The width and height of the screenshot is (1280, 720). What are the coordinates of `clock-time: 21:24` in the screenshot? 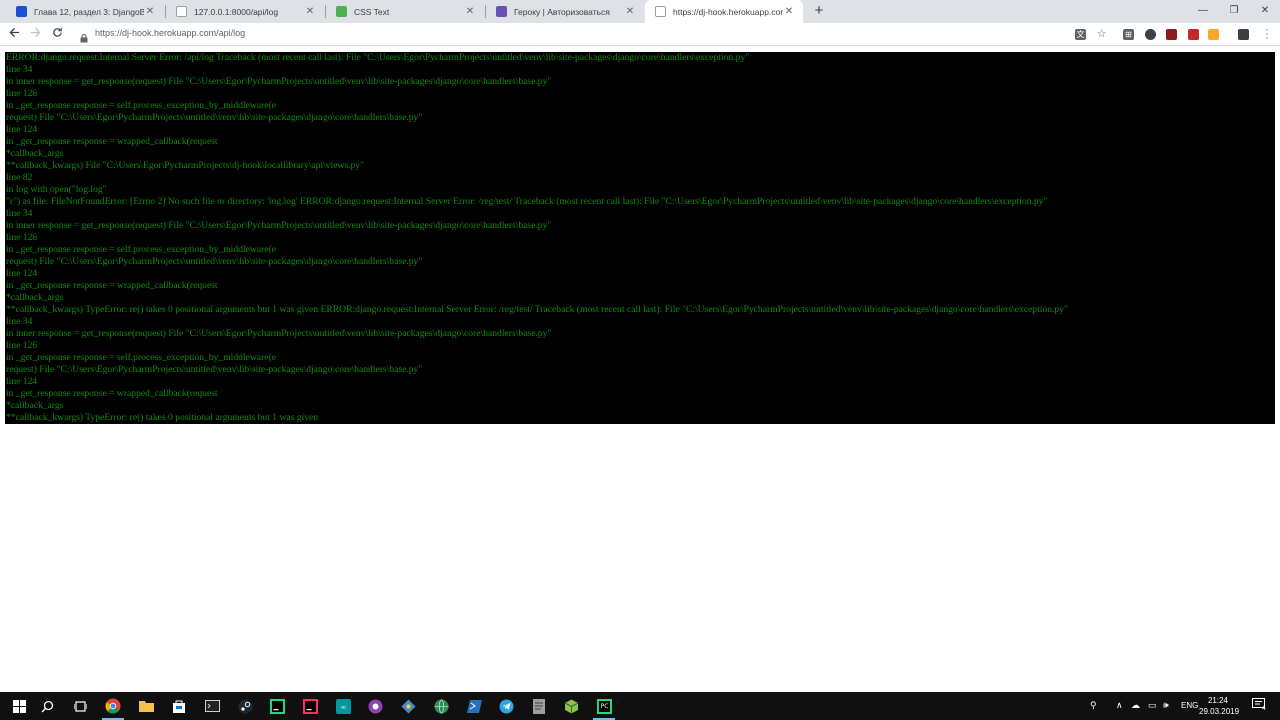 It's located at (1218, 700).